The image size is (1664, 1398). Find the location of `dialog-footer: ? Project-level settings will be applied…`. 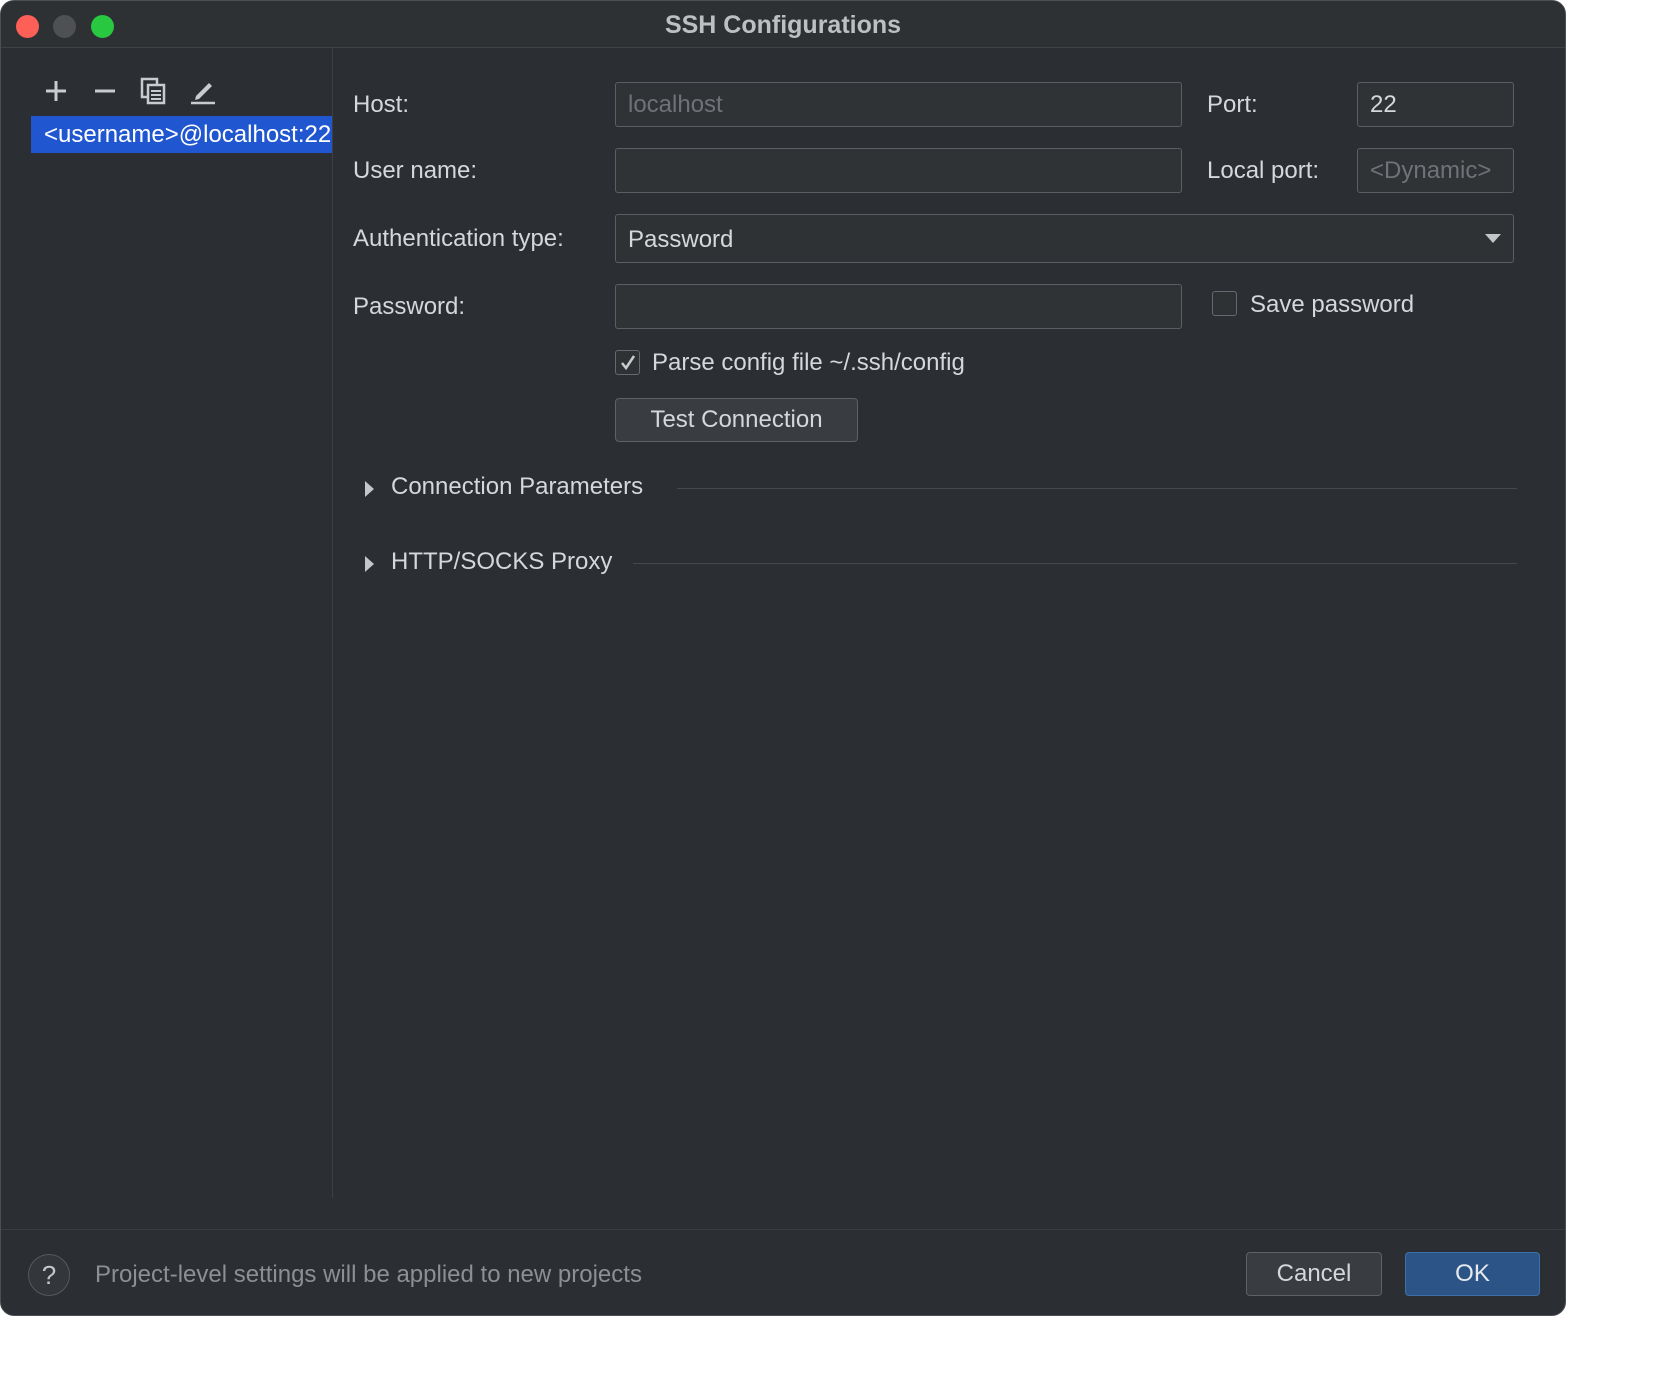

dialog-footer: ? Project-level settings will be applied… is located at coordinates (783, 1272).